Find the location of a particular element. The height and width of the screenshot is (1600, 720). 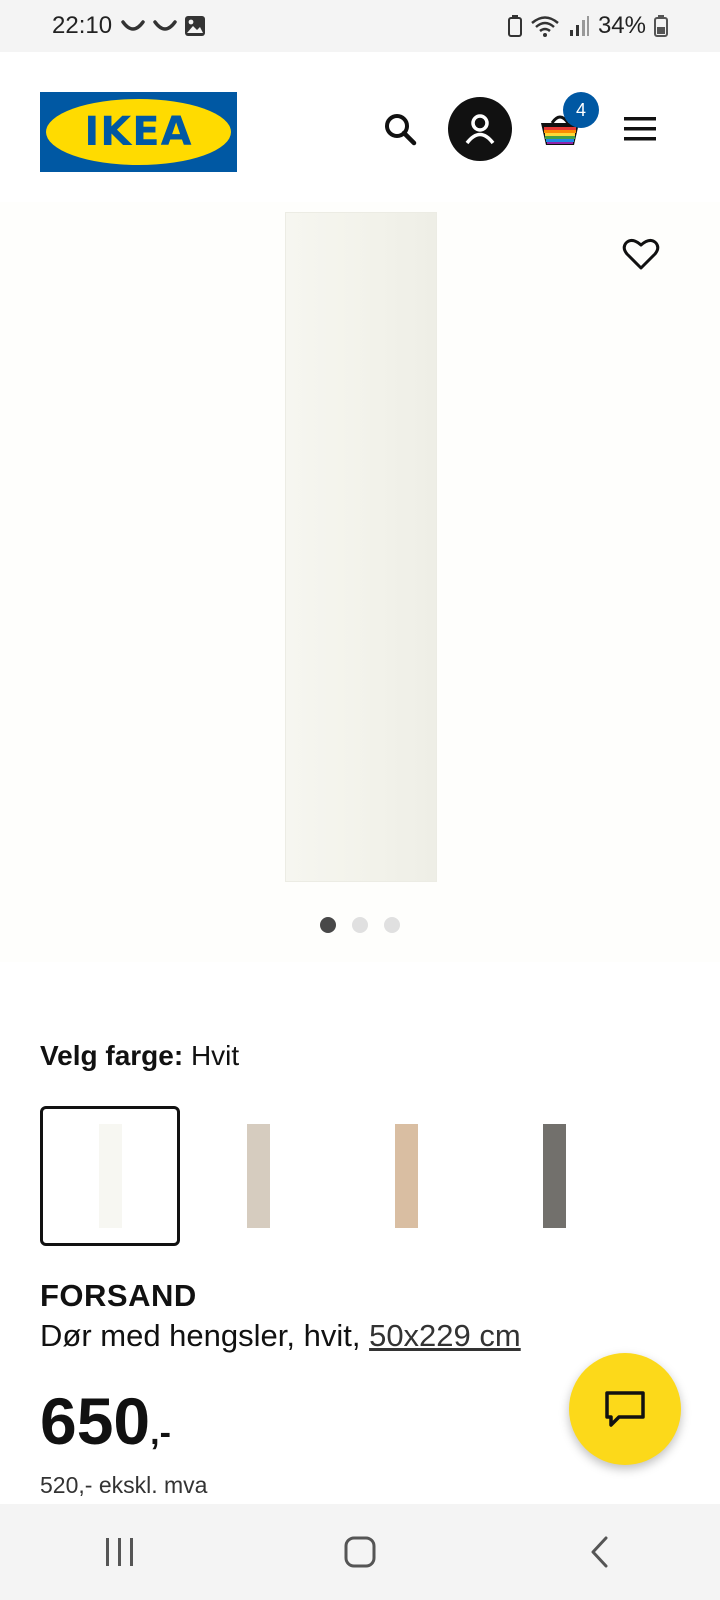

chat-icon is located at coordinates (625, 1409).